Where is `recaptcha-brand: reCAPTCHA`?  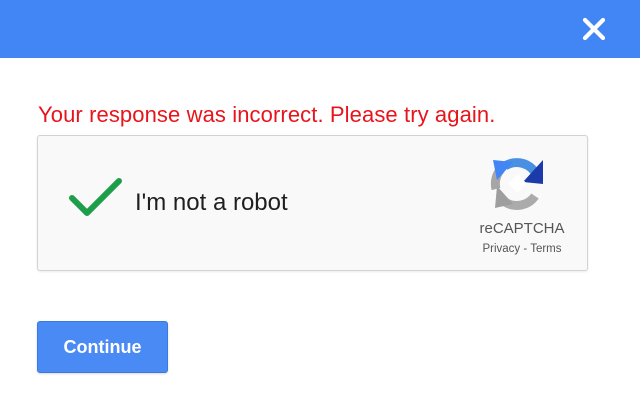 recaptcha-brand: reCAPTCHA is located at coordinates (522, 228).